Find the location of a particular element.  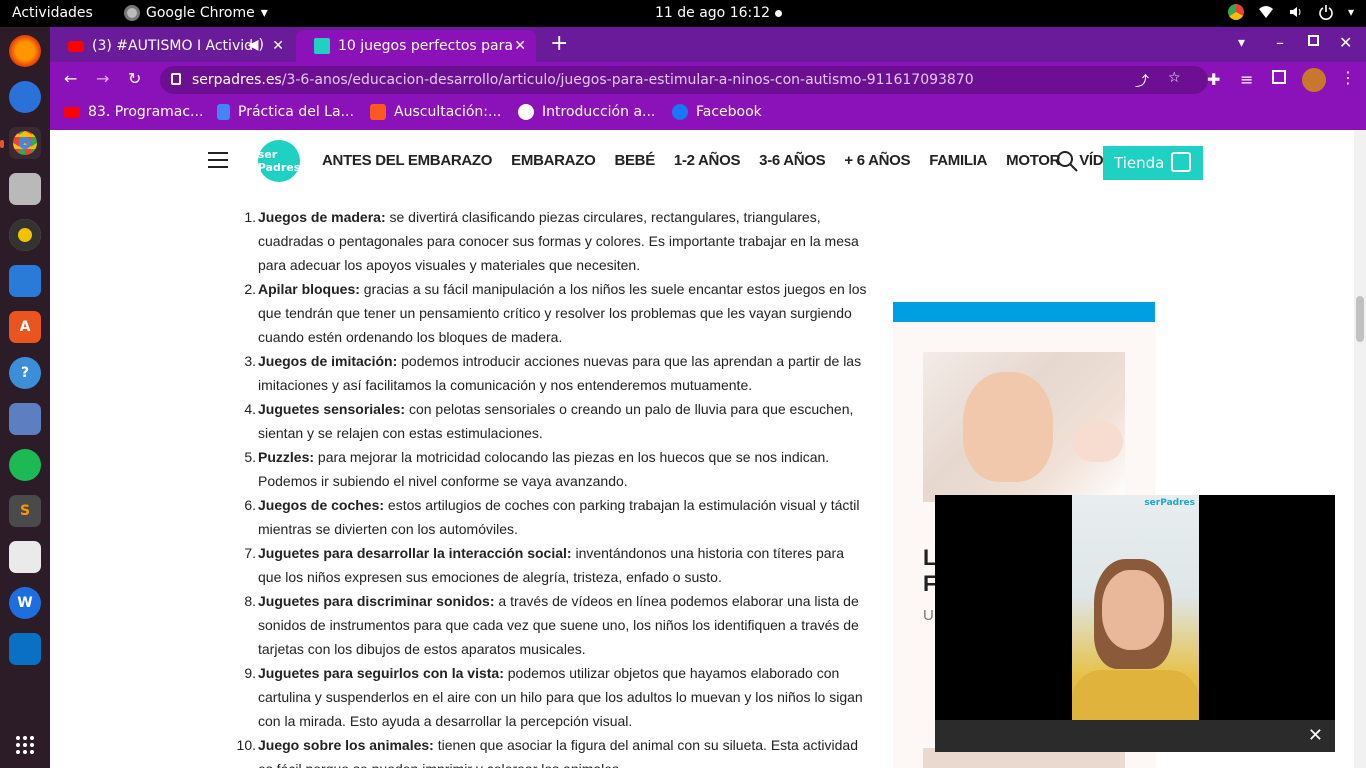

docs-icon is located at coordinates (223, 112).